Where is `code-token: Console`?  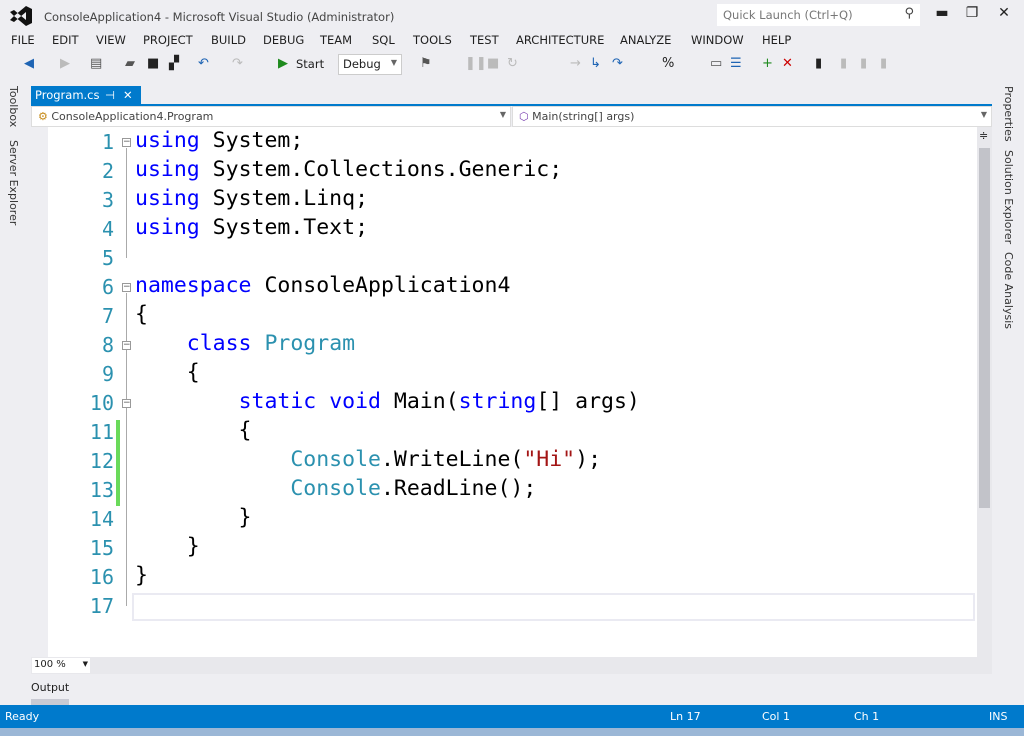 code-token: Console is located at coordinates (335, 488).